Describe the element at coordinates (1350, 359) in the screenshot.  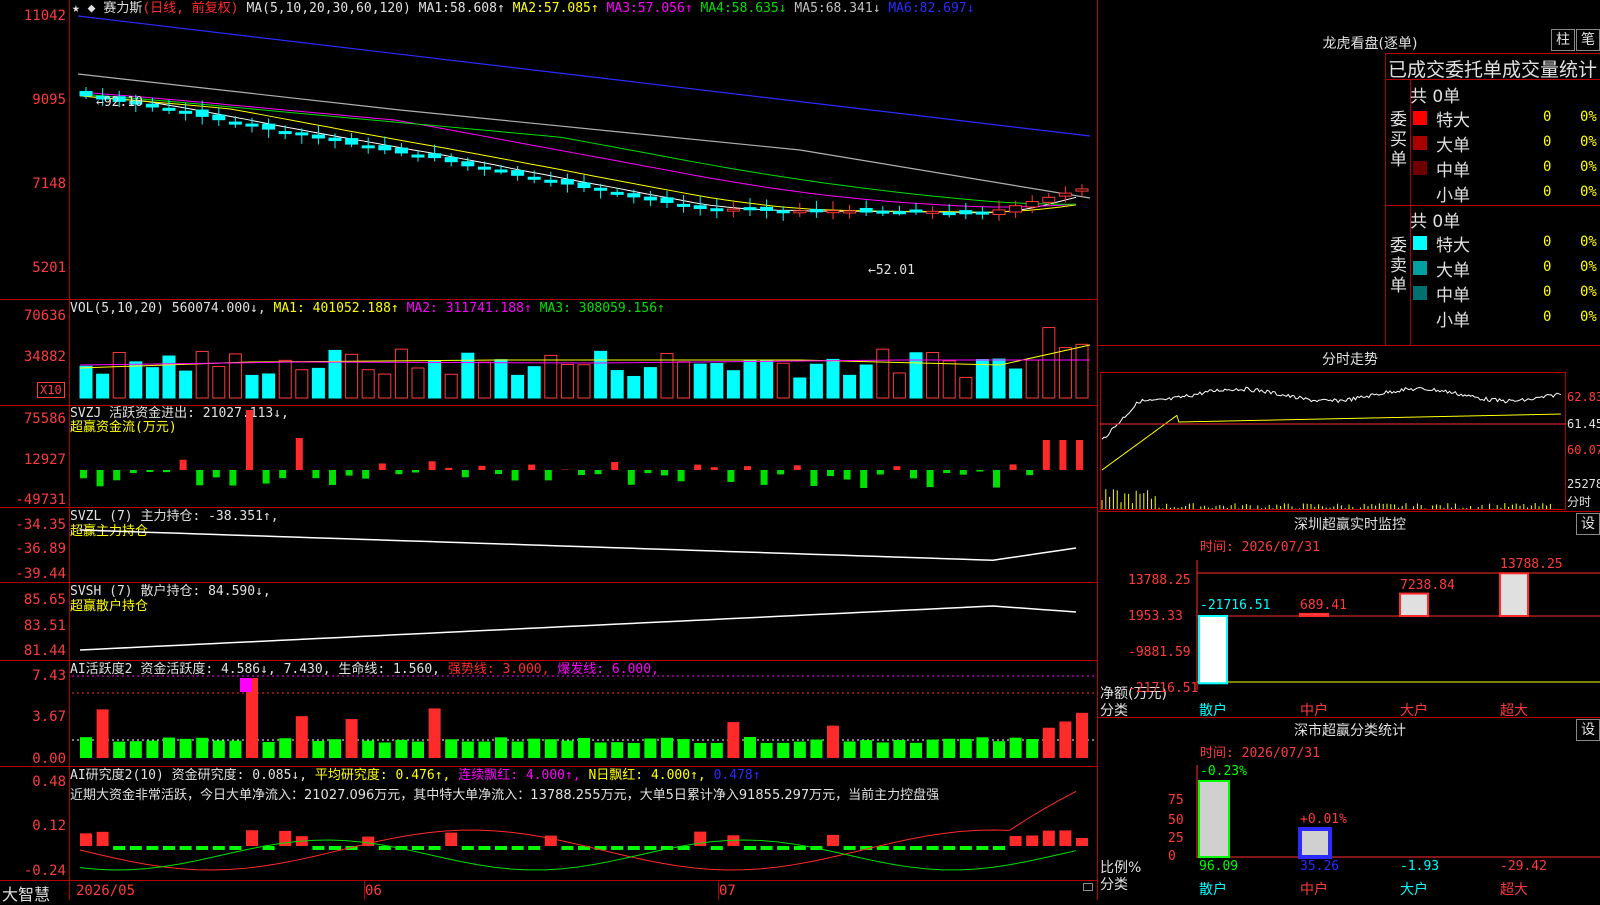
I see `intraday-title: 分时走势` at that location.